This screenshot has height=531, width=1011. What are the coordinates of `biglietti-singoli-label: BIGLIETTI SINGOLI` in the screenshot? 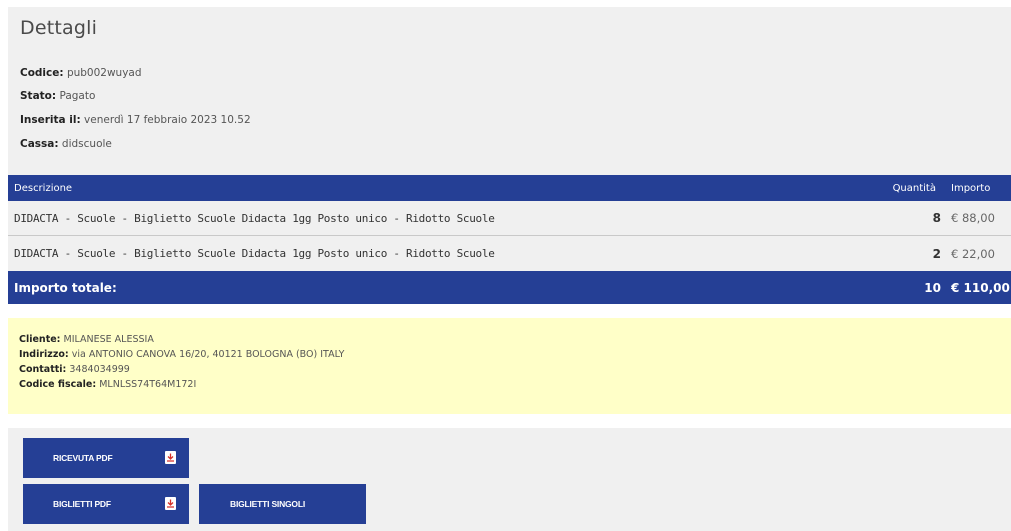 It's located at (267, 504).